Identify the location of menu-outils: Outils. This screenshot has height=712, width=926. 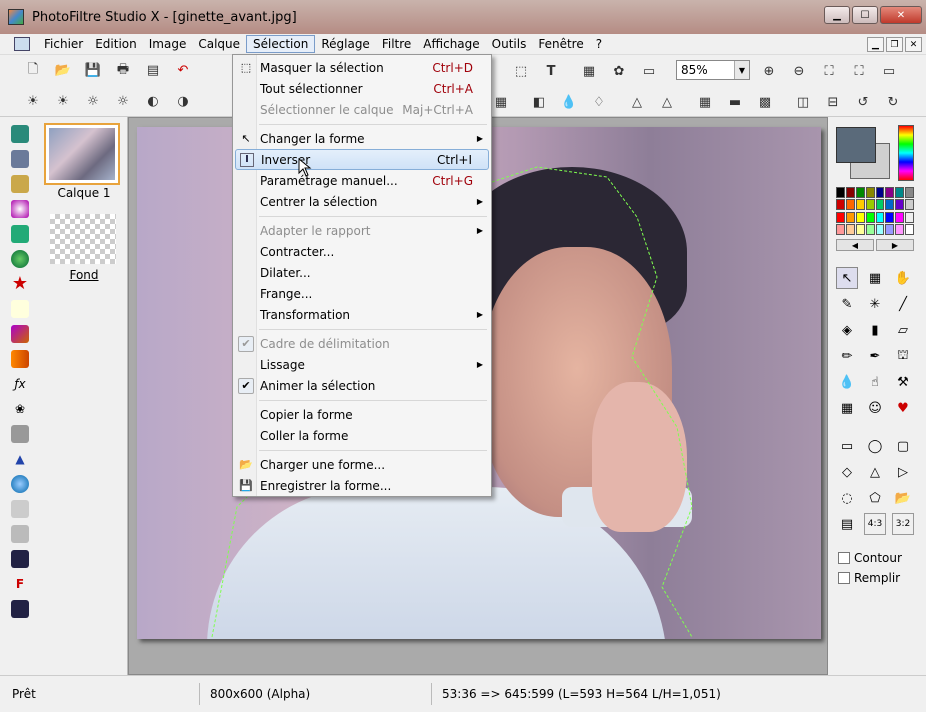
(509, 44).